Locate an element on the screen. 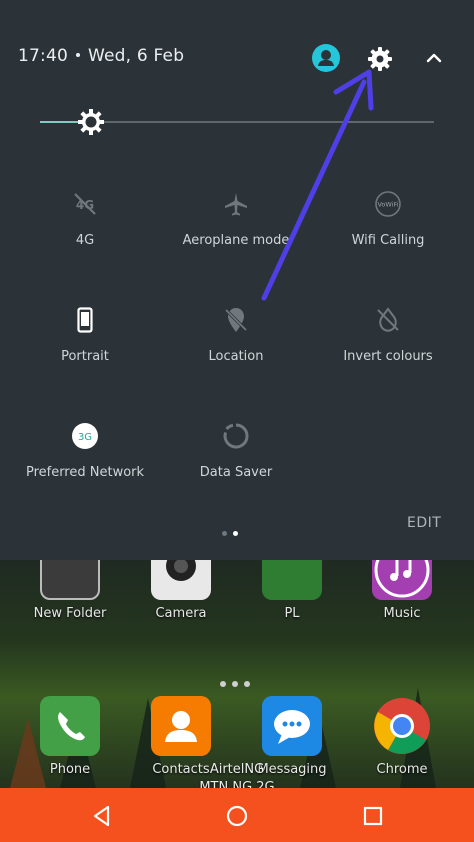 The width and height of the screenshot is (474, 842). app-new-folder: New Folder is located at coordinates (70, 590).